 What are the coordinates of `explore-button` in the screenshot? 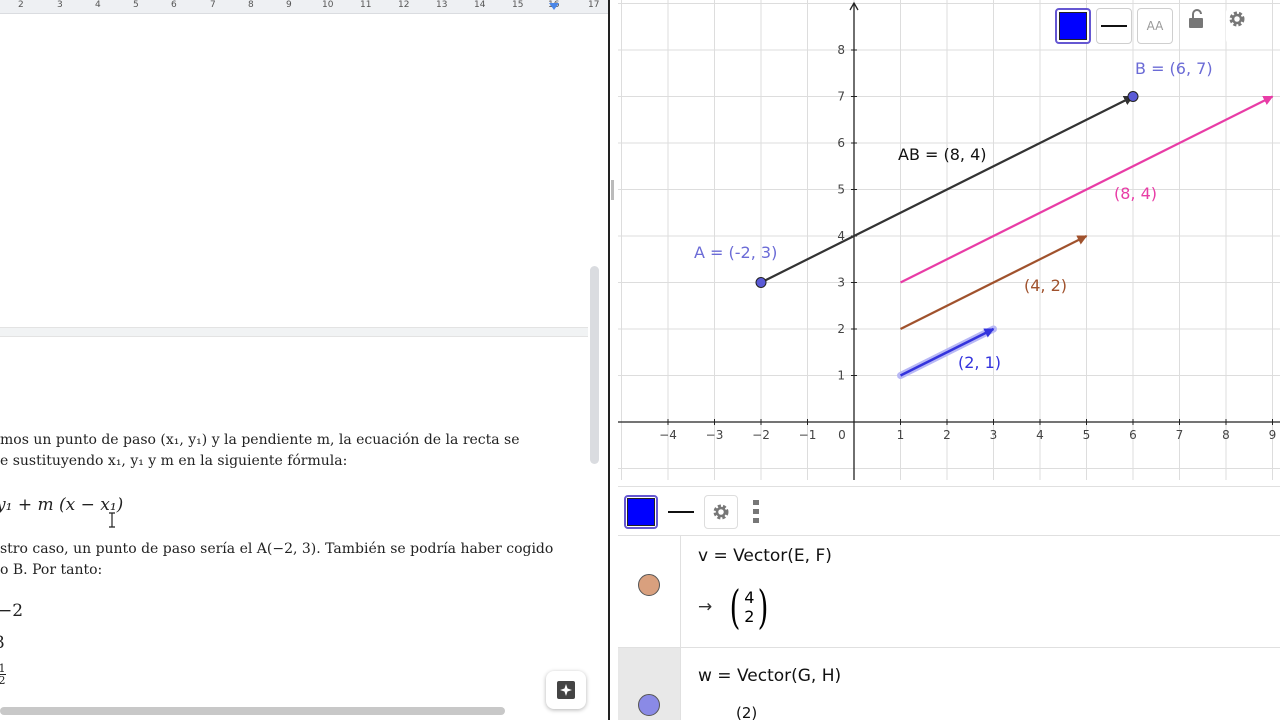 It's located at (566, 690).